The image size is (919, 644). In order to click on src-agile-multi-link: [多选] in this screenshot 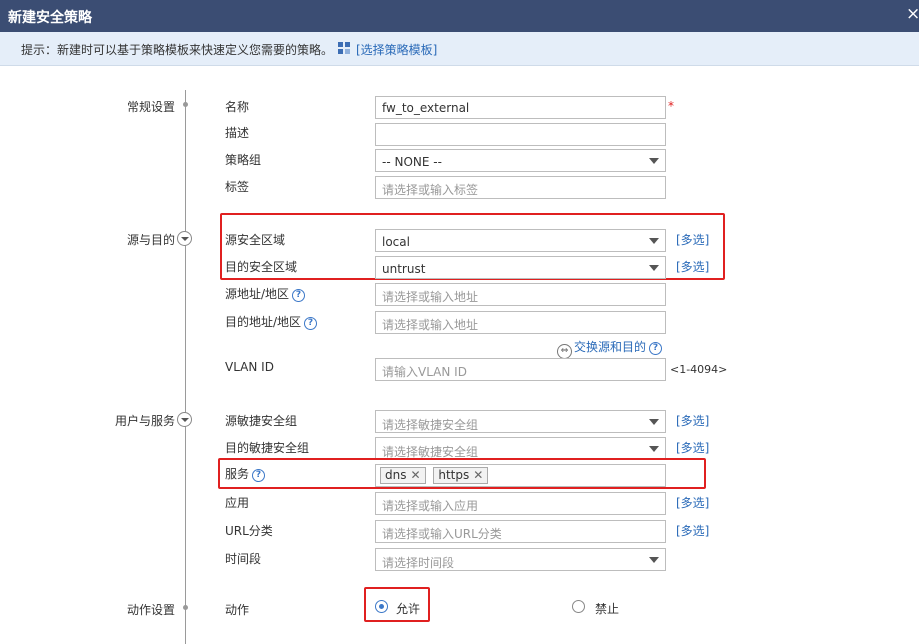, I will do `click(692, 420)`.